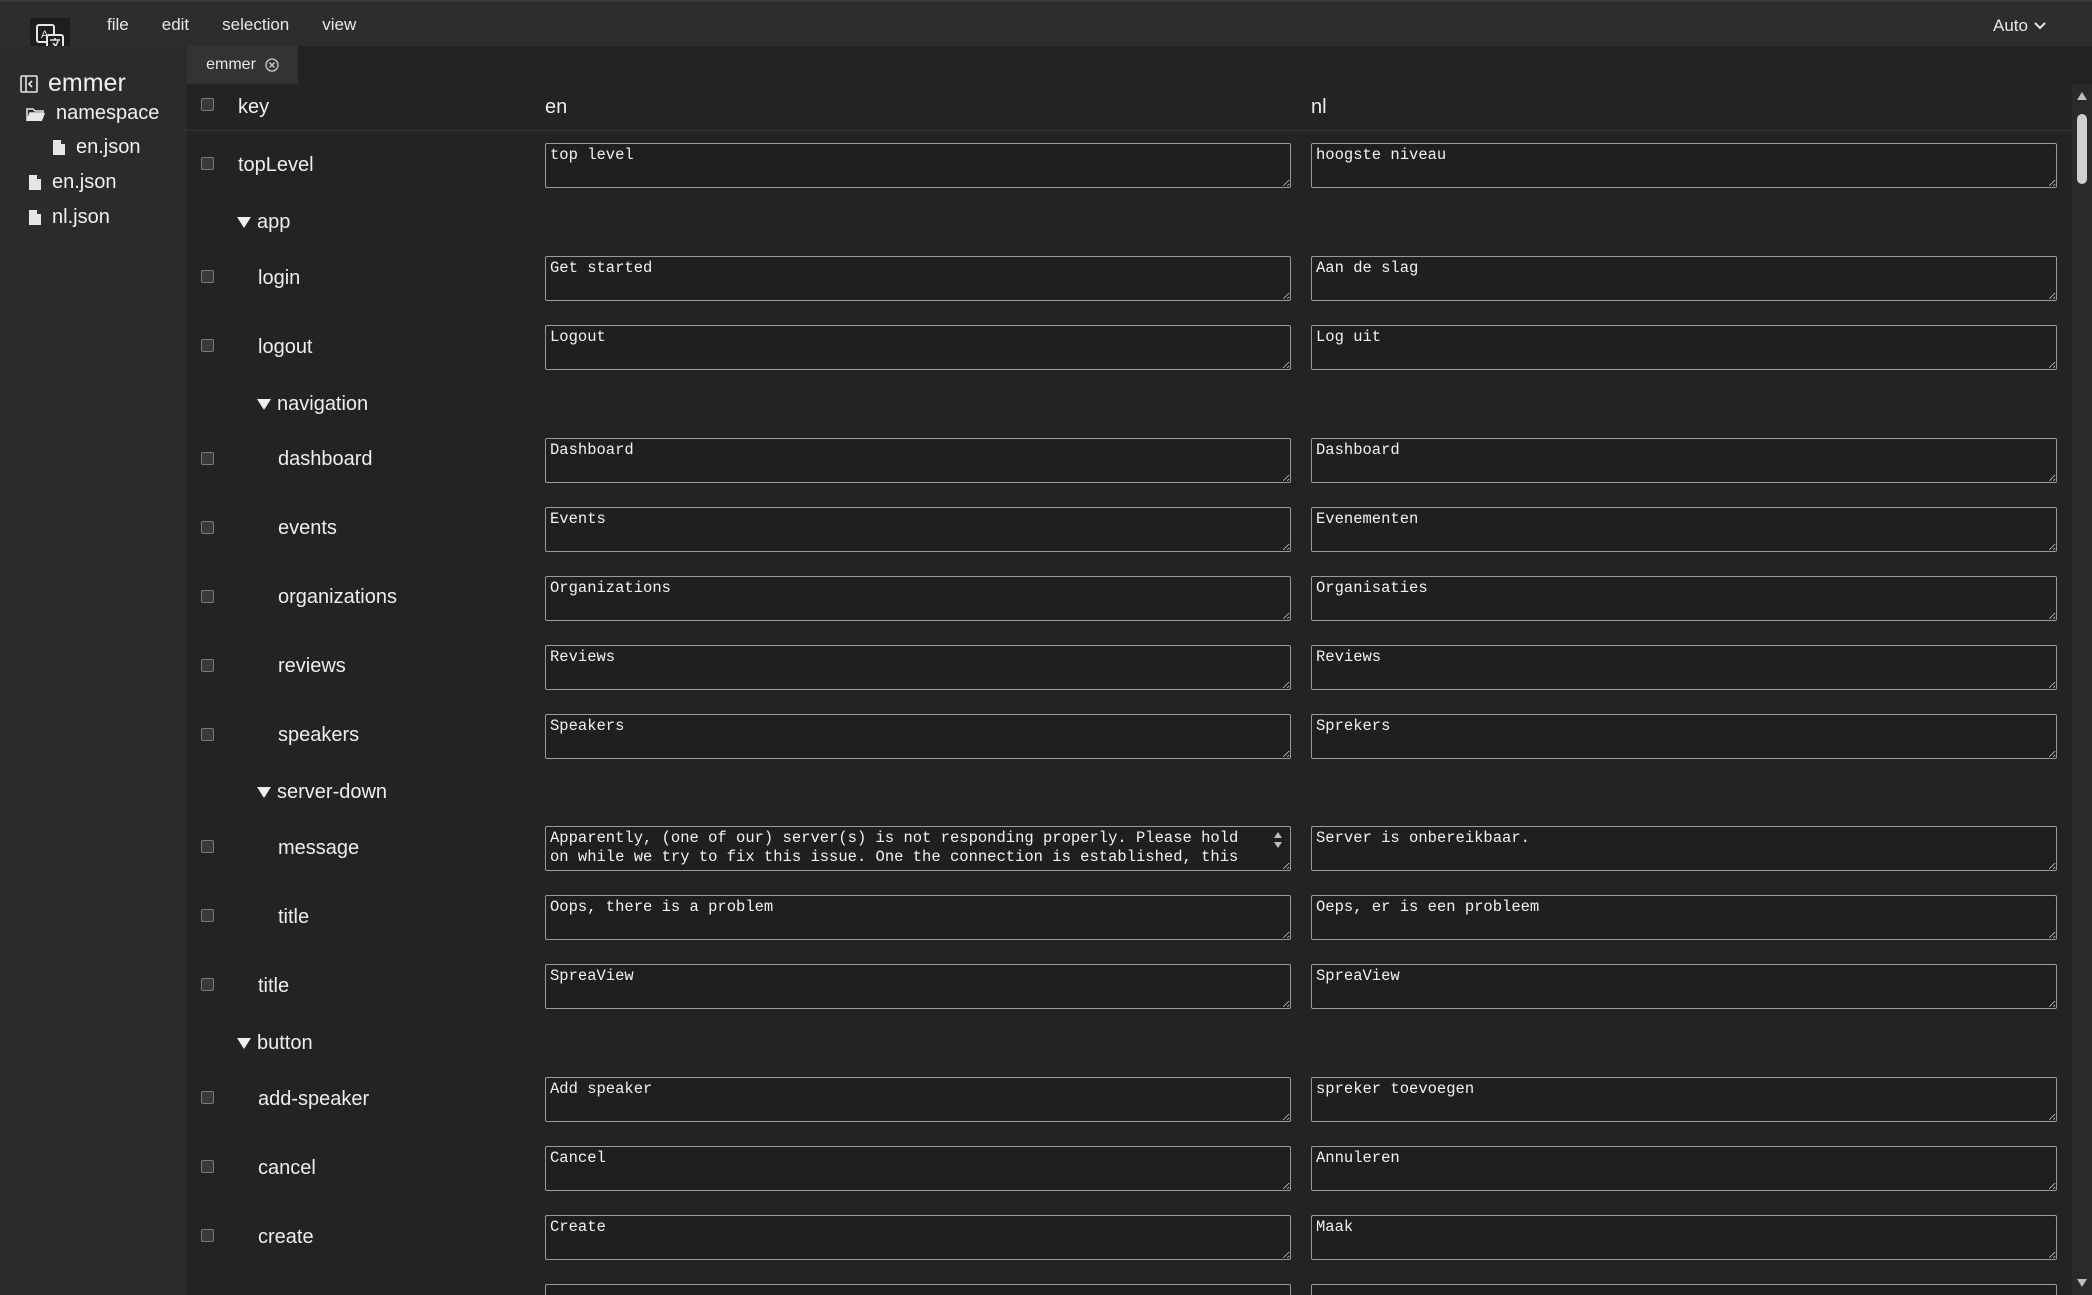  What do you see at coordinates (1684, 1289) in the screenshot?
I see `nl-translation-field` at bounding box center [1684, 1289].